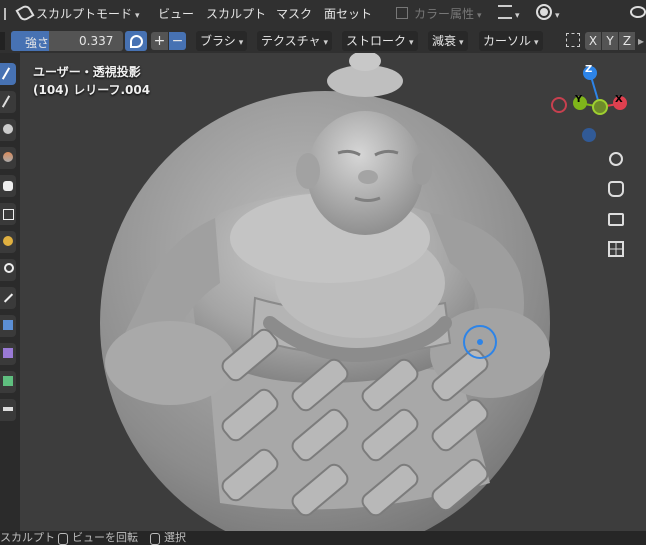  I want to click on mouse-middle-icon, so click(63, 539).